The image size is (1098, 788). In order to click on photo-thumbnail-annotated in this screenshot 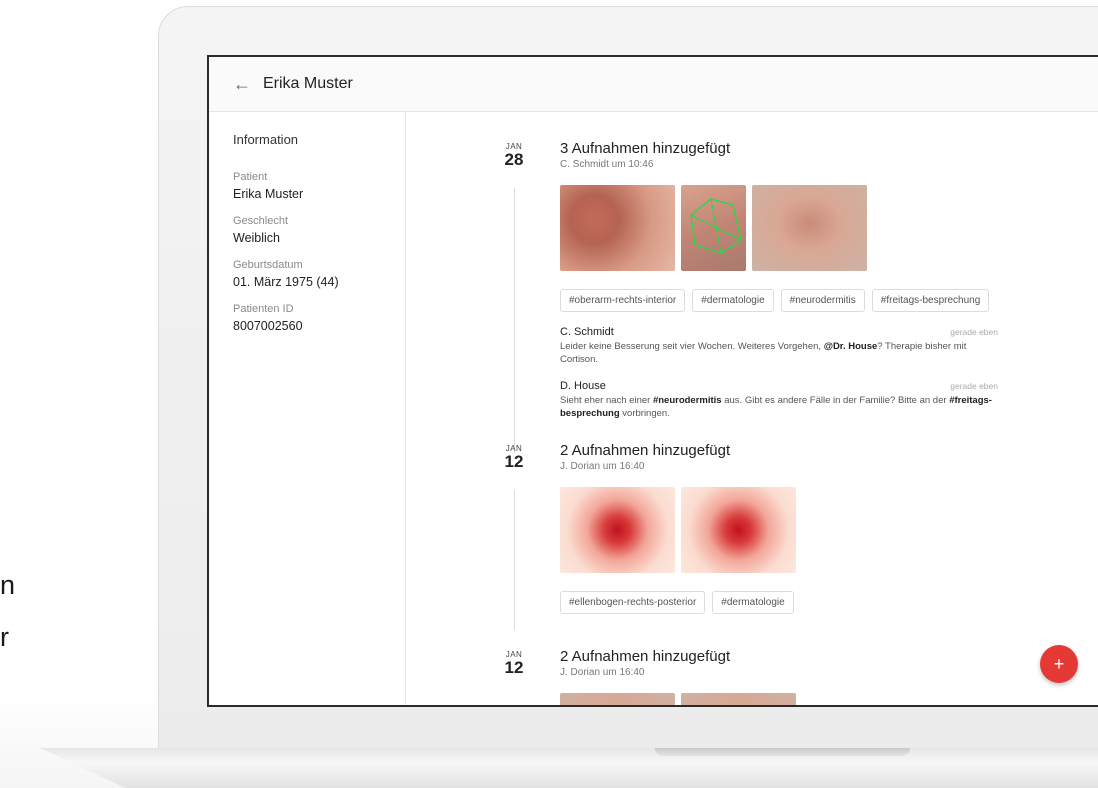, I will do `click(713, 228)`.